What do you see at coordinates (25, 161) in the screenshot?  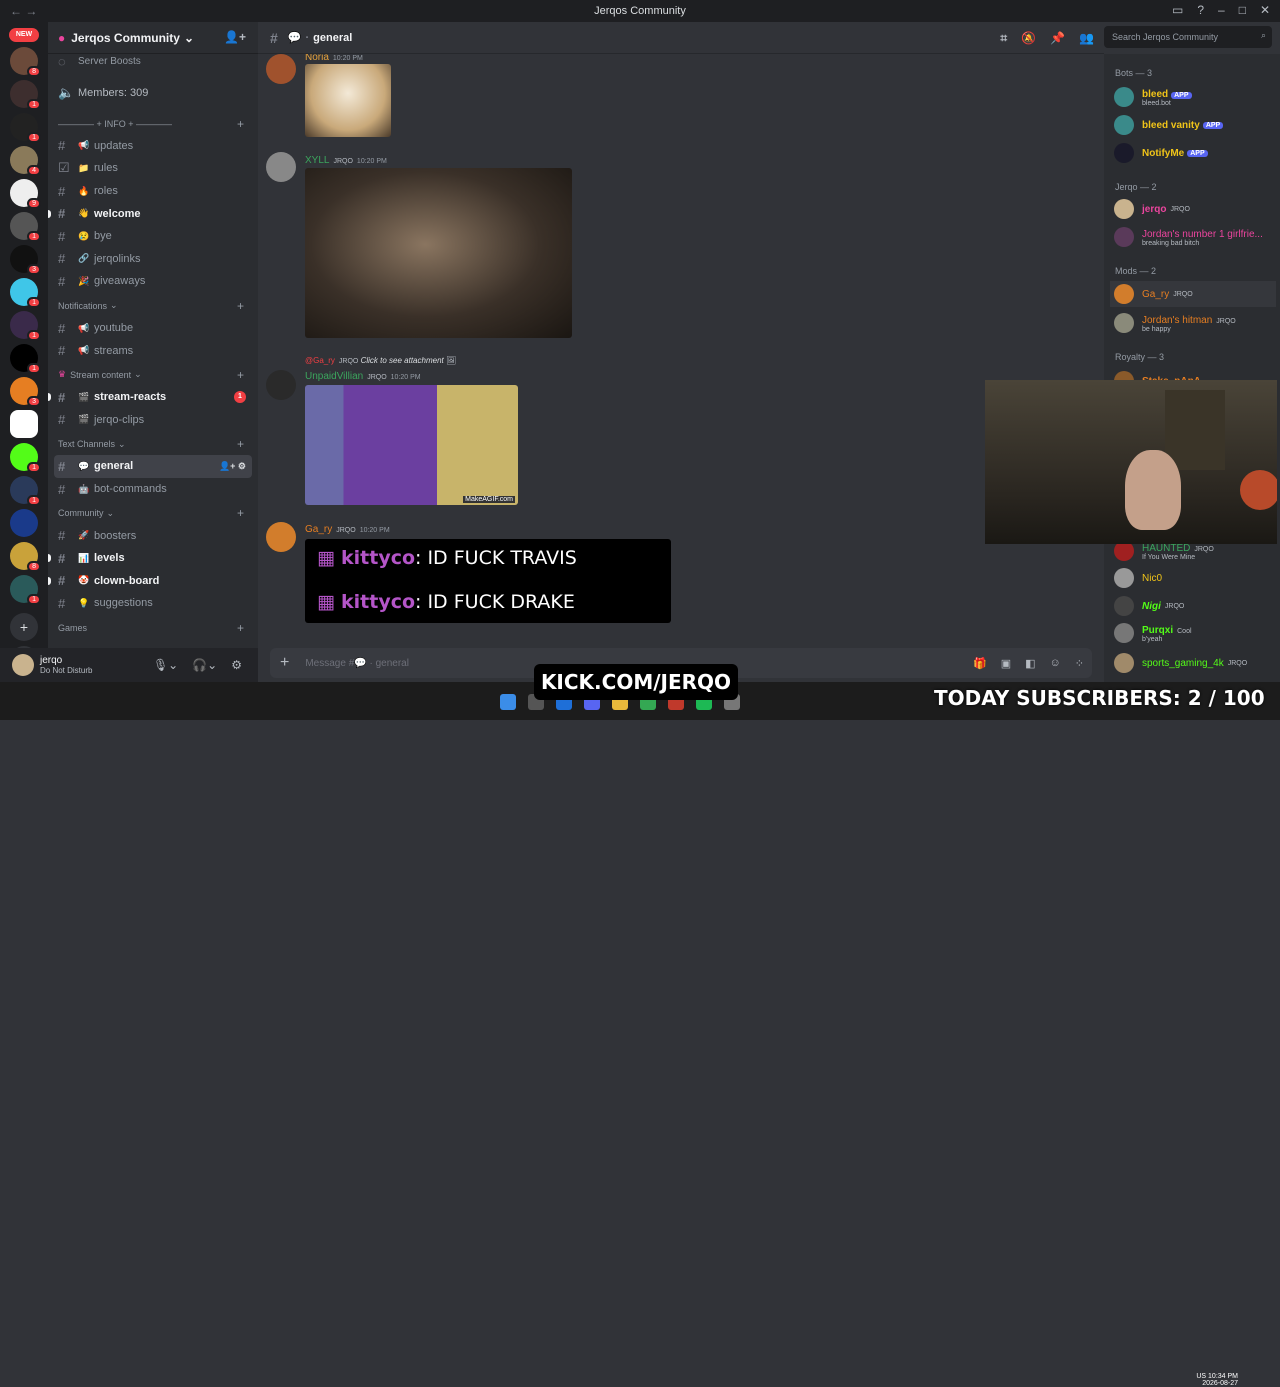 I see `server-icon: 4` at bounding box center [25, 161].